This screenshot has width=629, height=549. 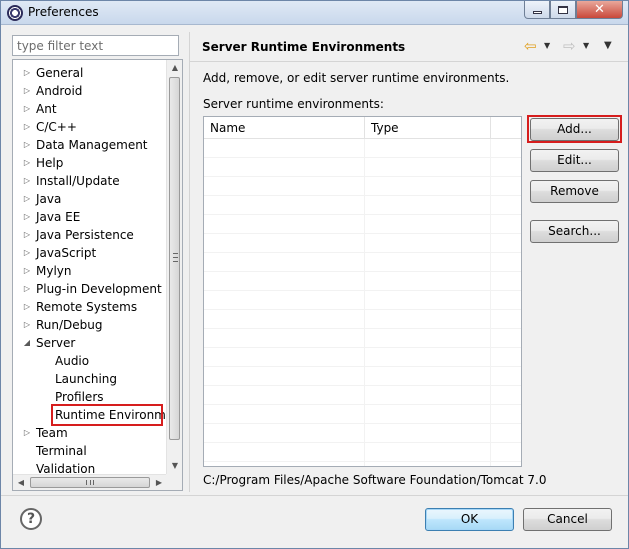 What do you see at coordinates (27, 343) in the screenshot?
I see `expanded-arrow-icon: ◢` at bounding box center [27, 343].